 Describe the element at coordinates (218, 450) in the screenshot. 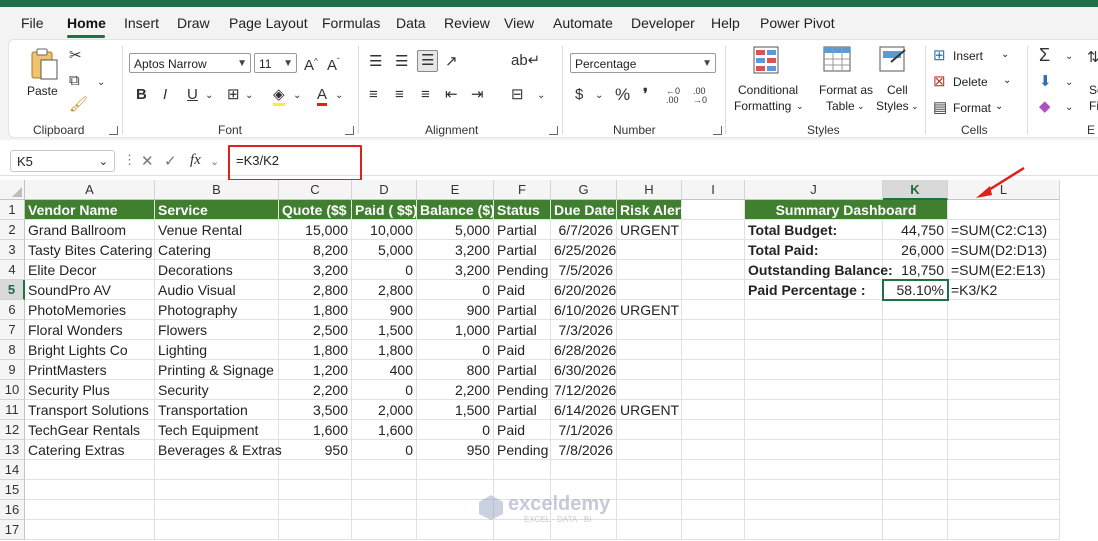

I see `table-cell: Beverages & Extras` at that location.